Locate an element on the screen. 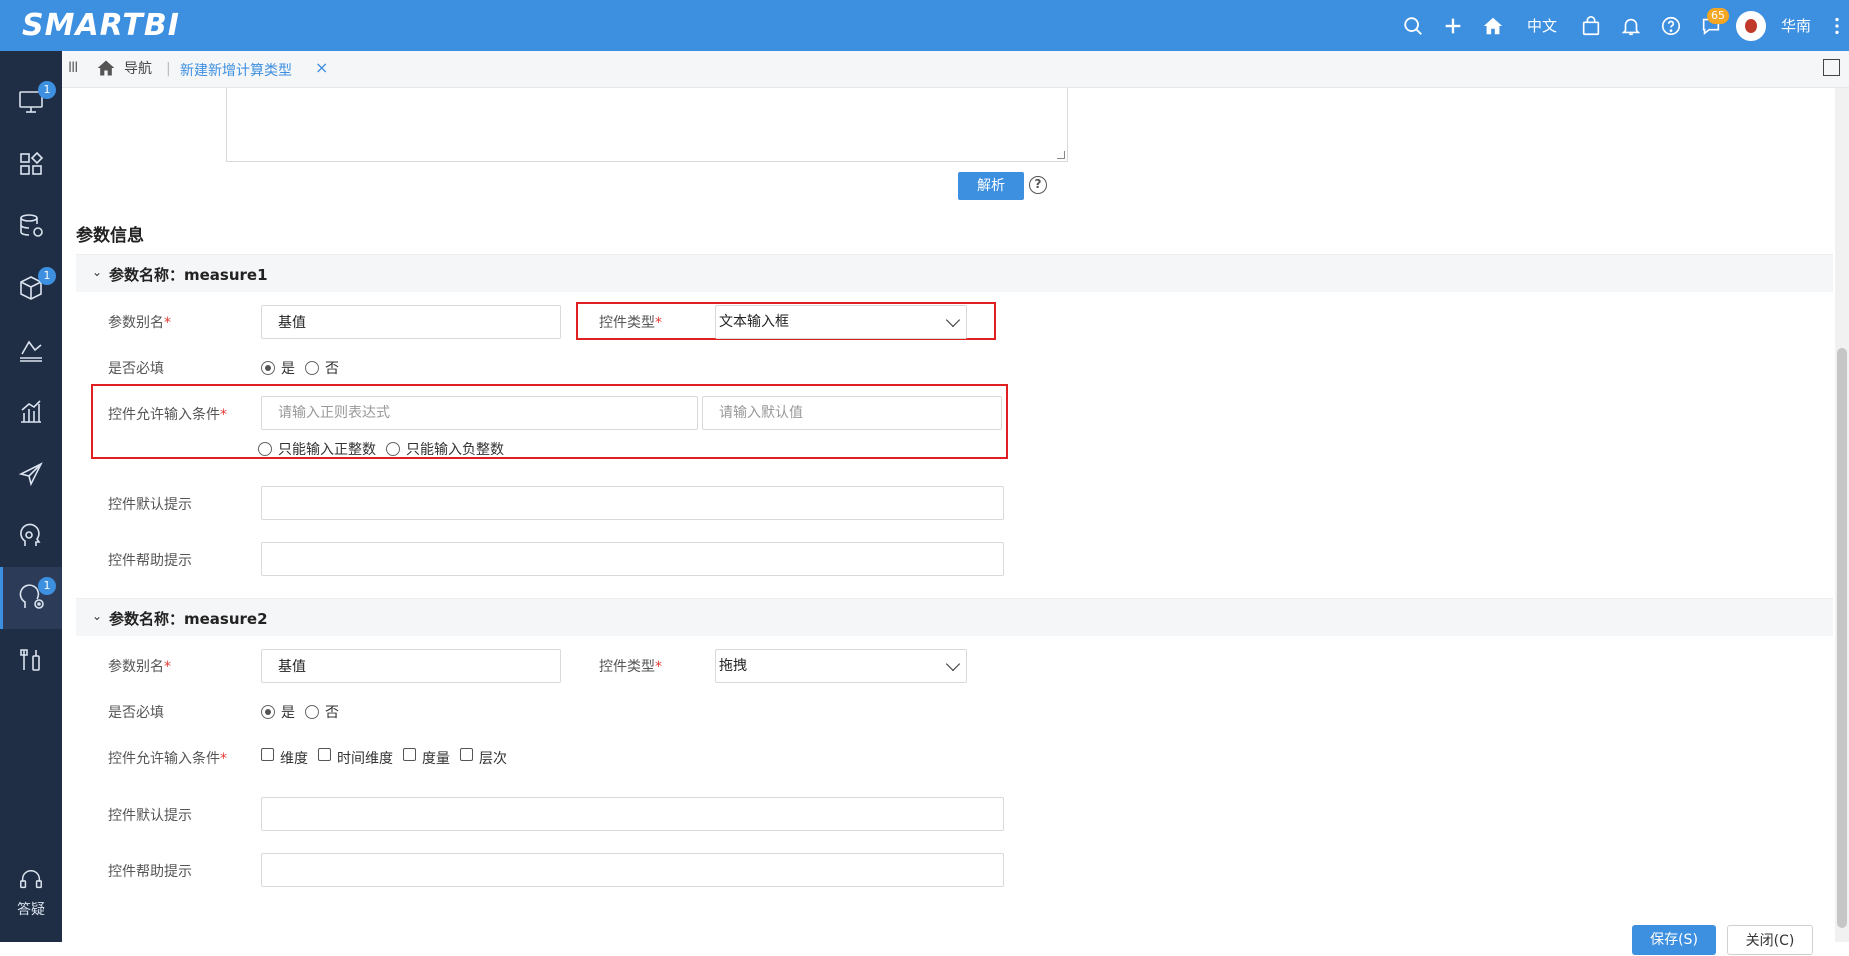 The height and width of the screenshot is (956, 1849). top-icons: 中文 65 华南 is located at coordinates (1621, 25).